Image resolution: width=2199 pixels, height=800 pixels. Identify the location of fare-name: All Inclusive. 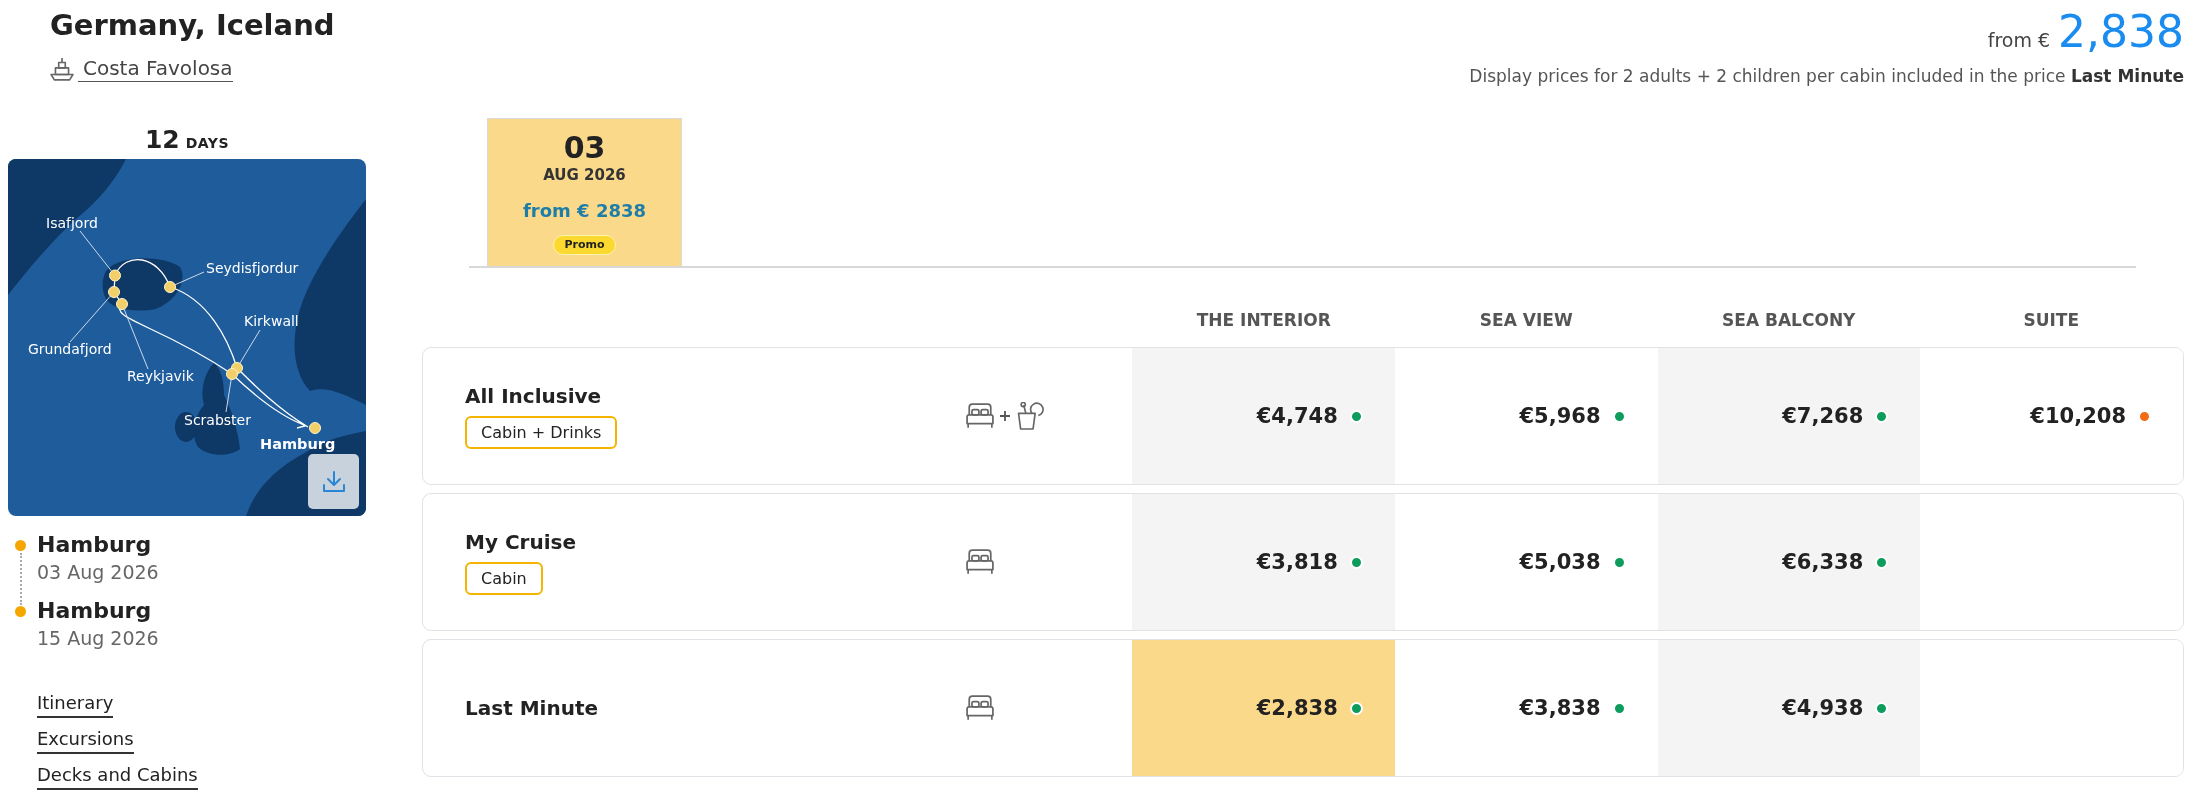
(533, 395).